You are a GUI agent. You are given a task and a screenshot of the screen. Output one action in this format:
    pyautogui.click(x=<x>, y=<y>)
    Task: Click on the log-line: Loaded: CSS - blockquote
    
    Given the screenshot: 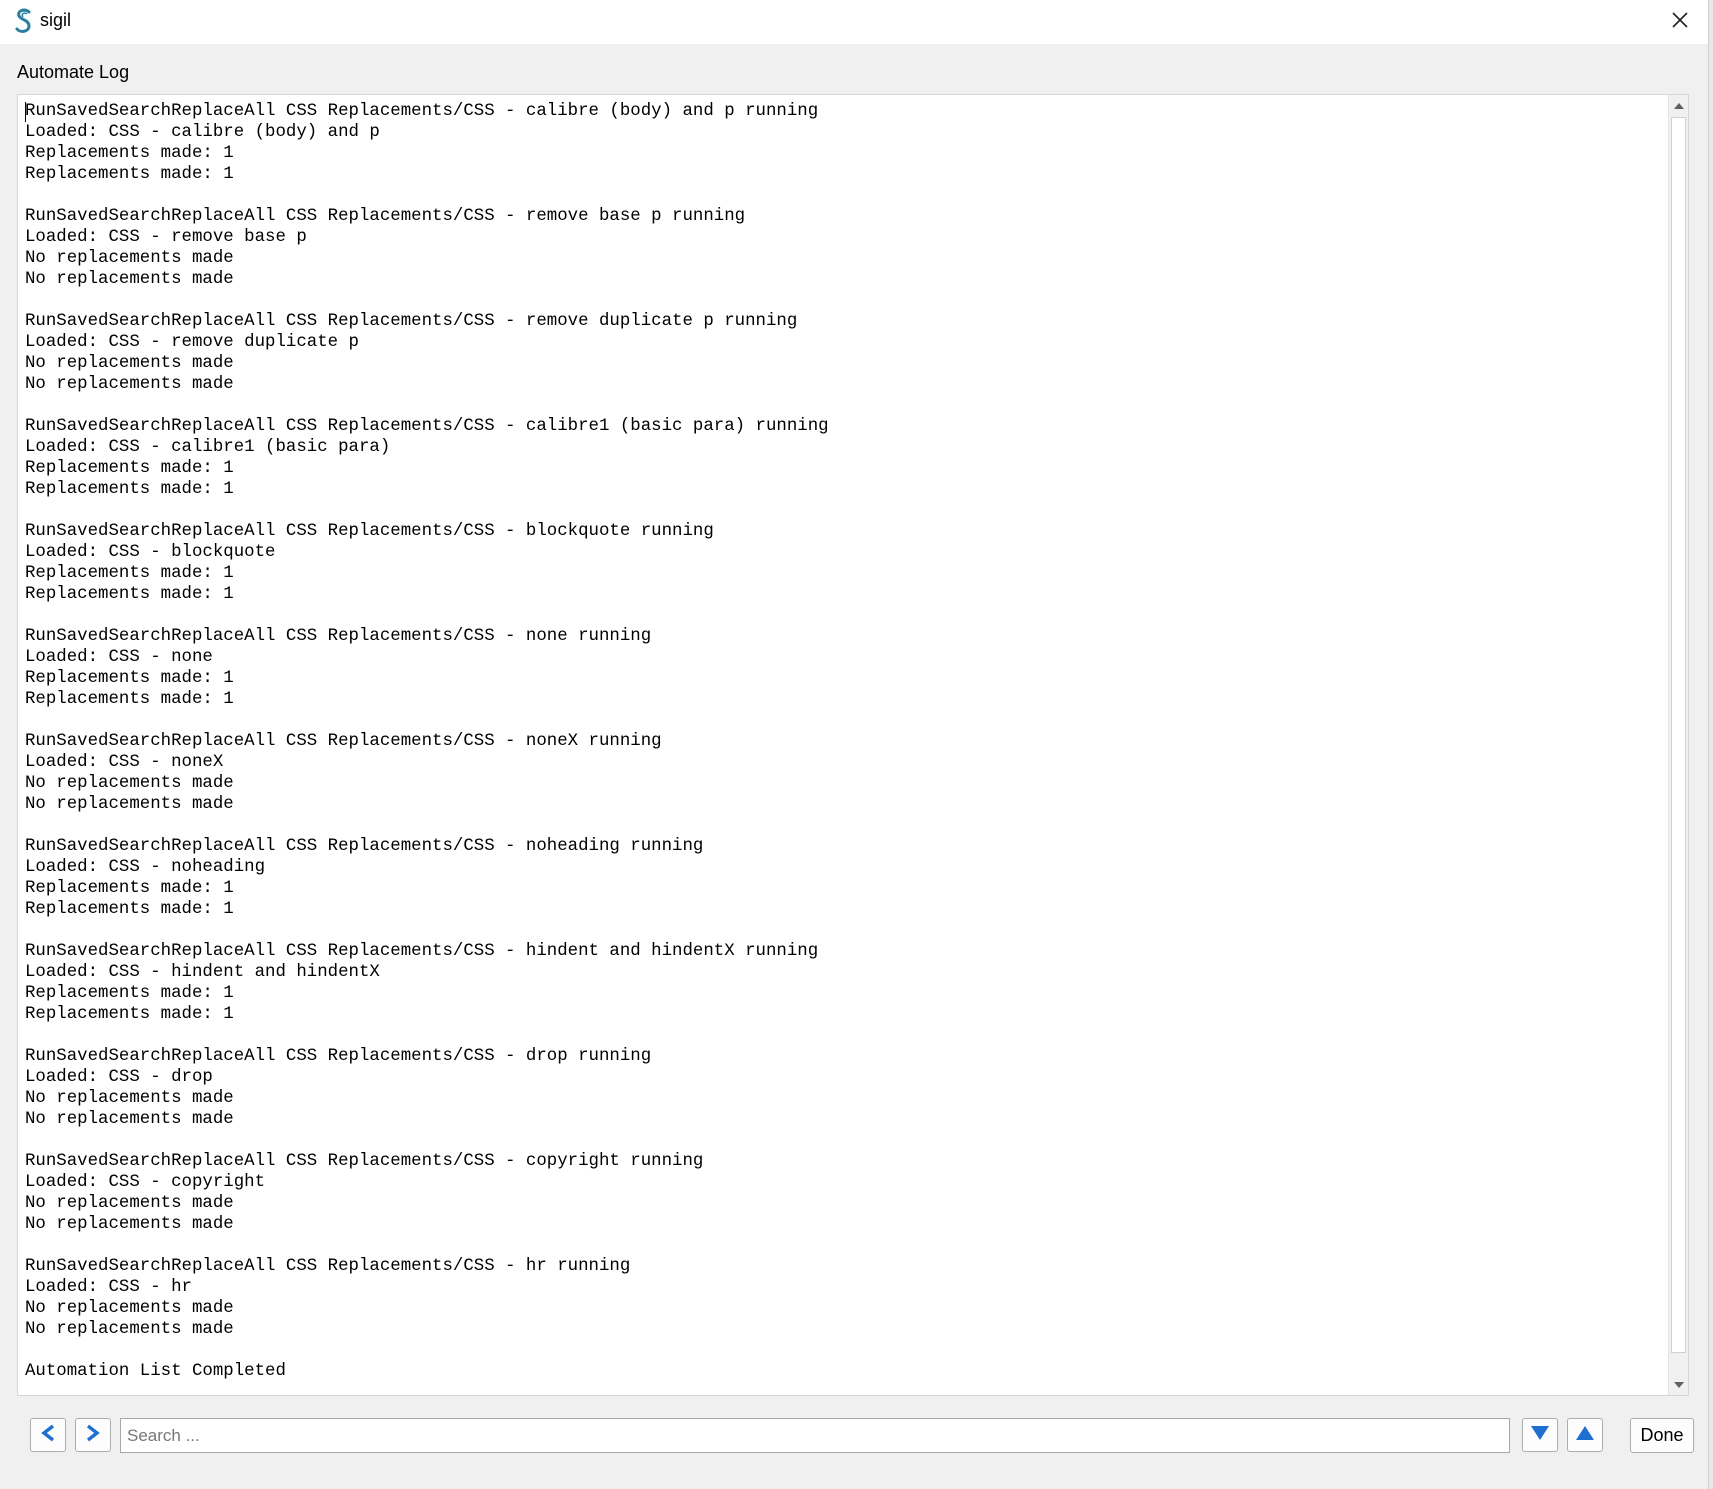 What is the action you would take?
    pyautogui.click(x=150, y=552)
    